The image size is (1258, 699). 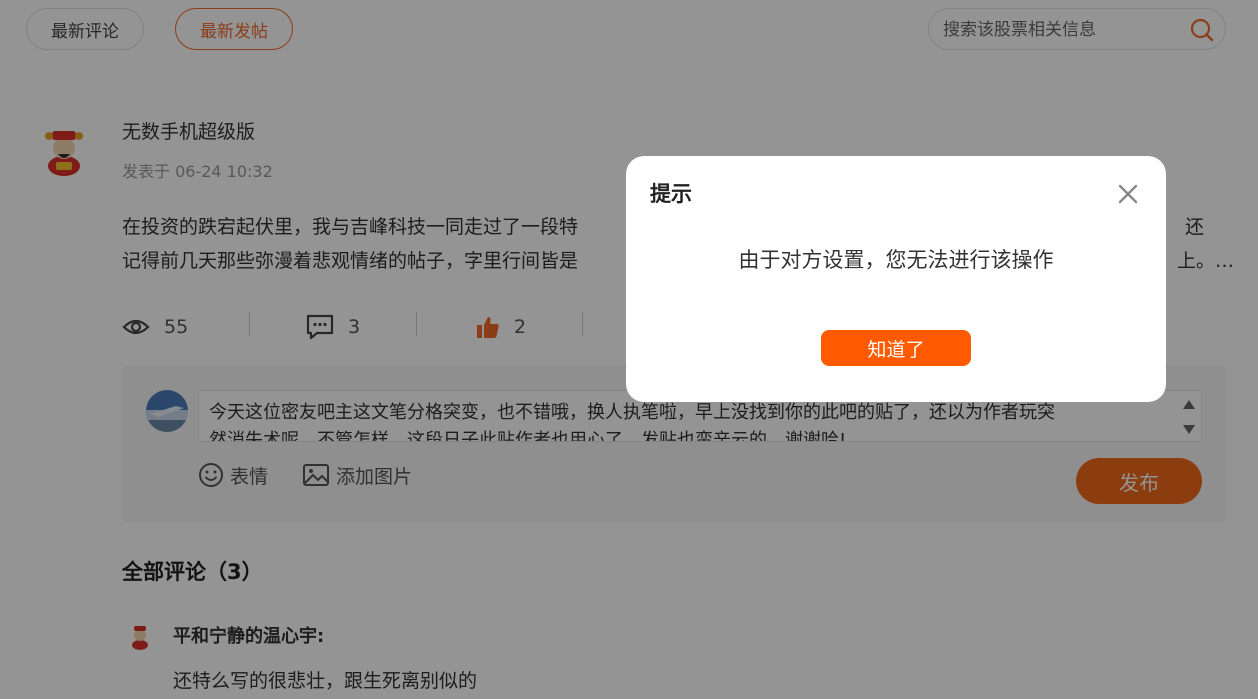 I want to click on ok-button: 知道了, so click(x=896, y=348).